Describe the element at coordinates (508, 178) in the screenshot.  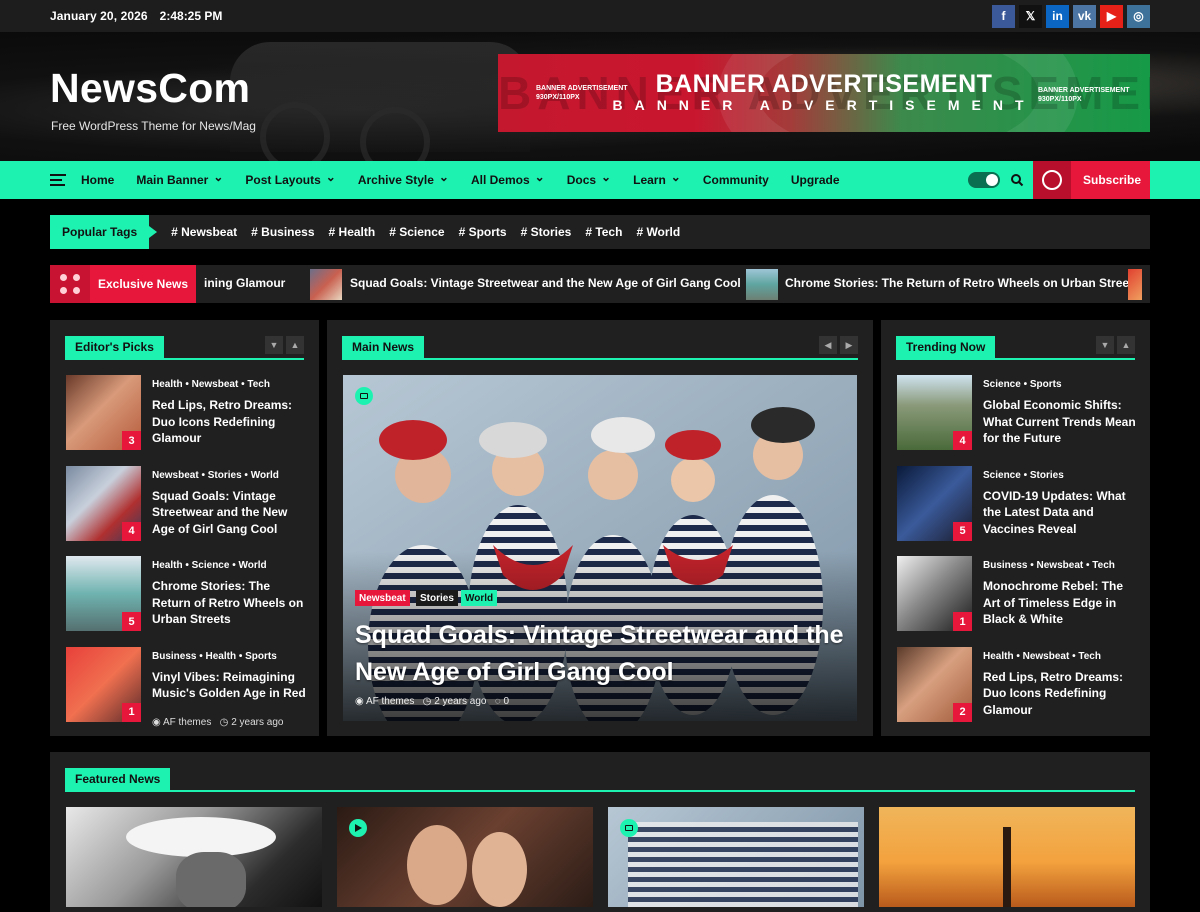
I see `nav-item-all-demos: All Demos ⌄` at that location.